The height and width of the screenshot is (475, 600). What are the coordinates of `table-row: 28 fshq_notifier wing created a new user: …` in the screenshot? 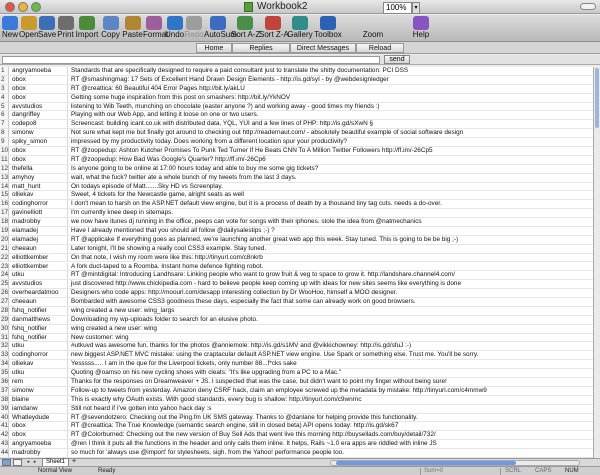 It's located at (296, 311).